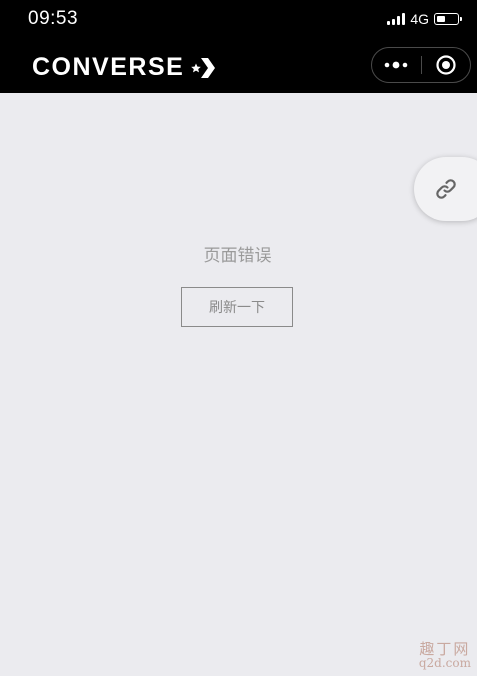 The width and height of the screenshot is (477, 676). What do you see at coordinates (444, 663) in the screenshot?
I see `watermark-bottom: q2d.com` at bounding box center [444, 663].